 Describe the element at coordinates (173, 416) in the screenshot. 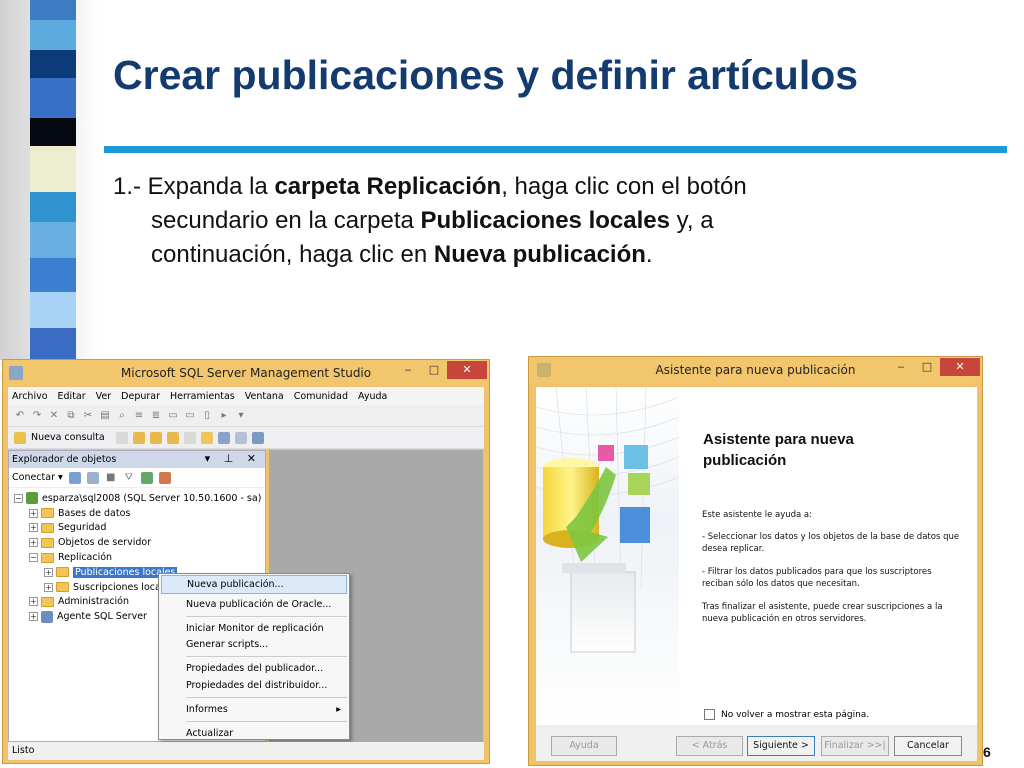

I see `comment-icon: ▭` at that location.